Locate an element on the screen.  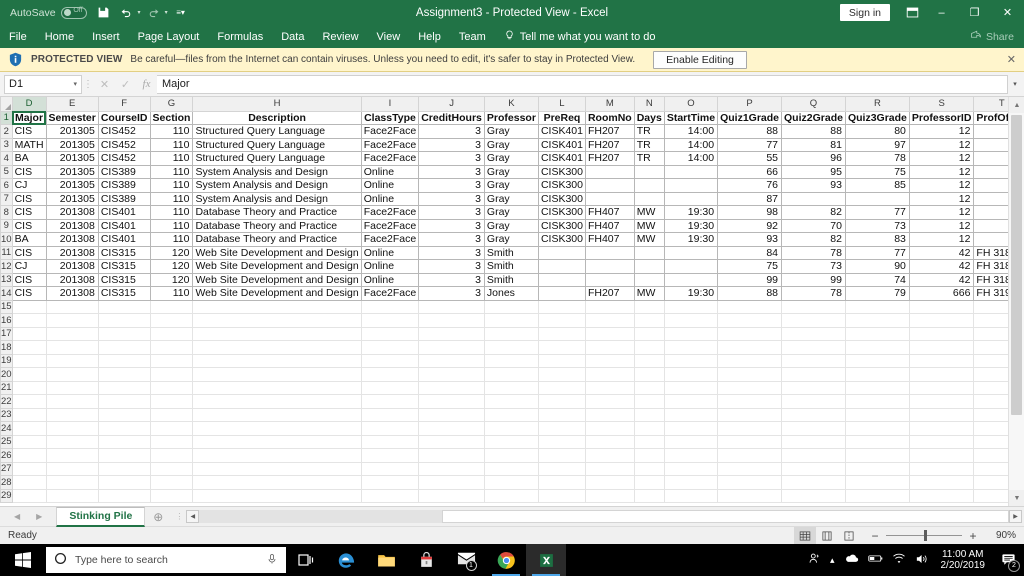
cell-P28 is located at coordinates (750, 482).